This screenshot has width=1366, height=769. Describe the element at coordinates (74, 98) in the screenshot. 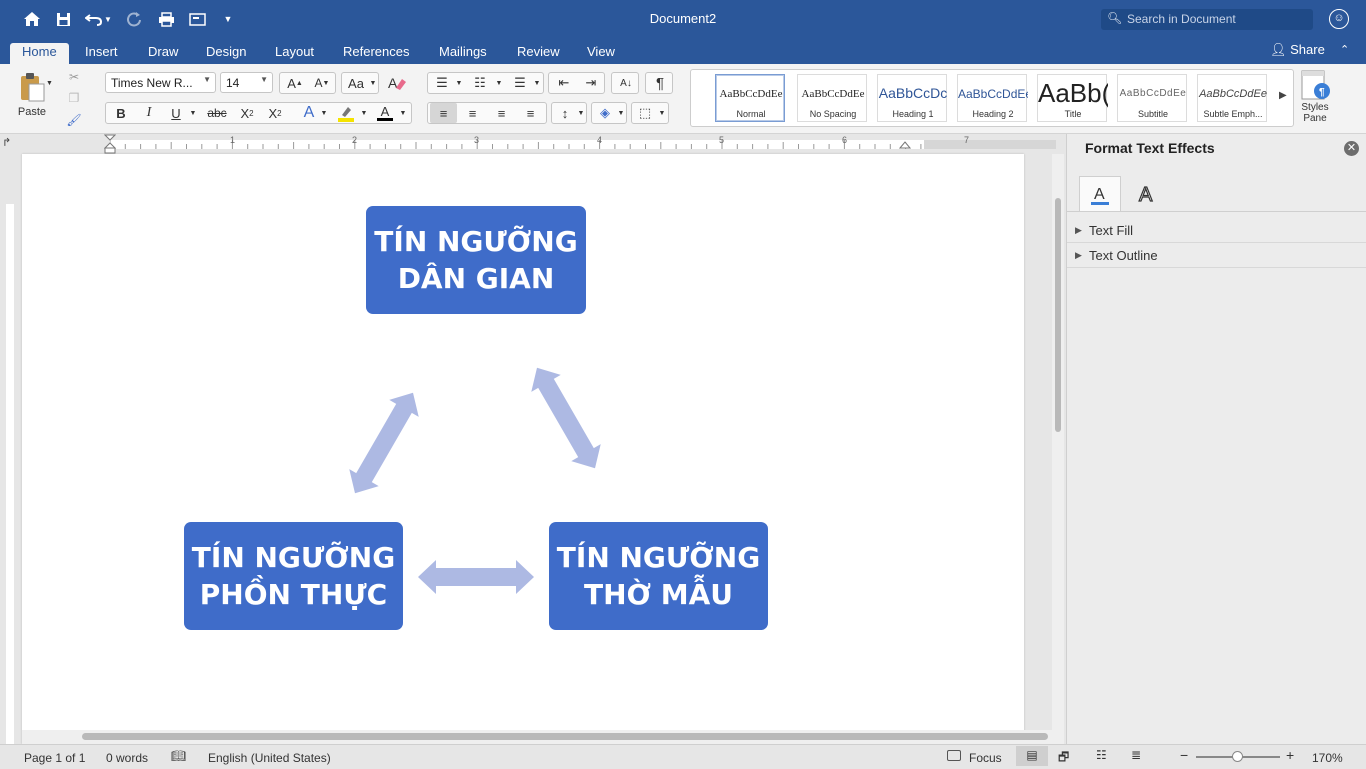

I see `copy-icon: ❐` at that location.